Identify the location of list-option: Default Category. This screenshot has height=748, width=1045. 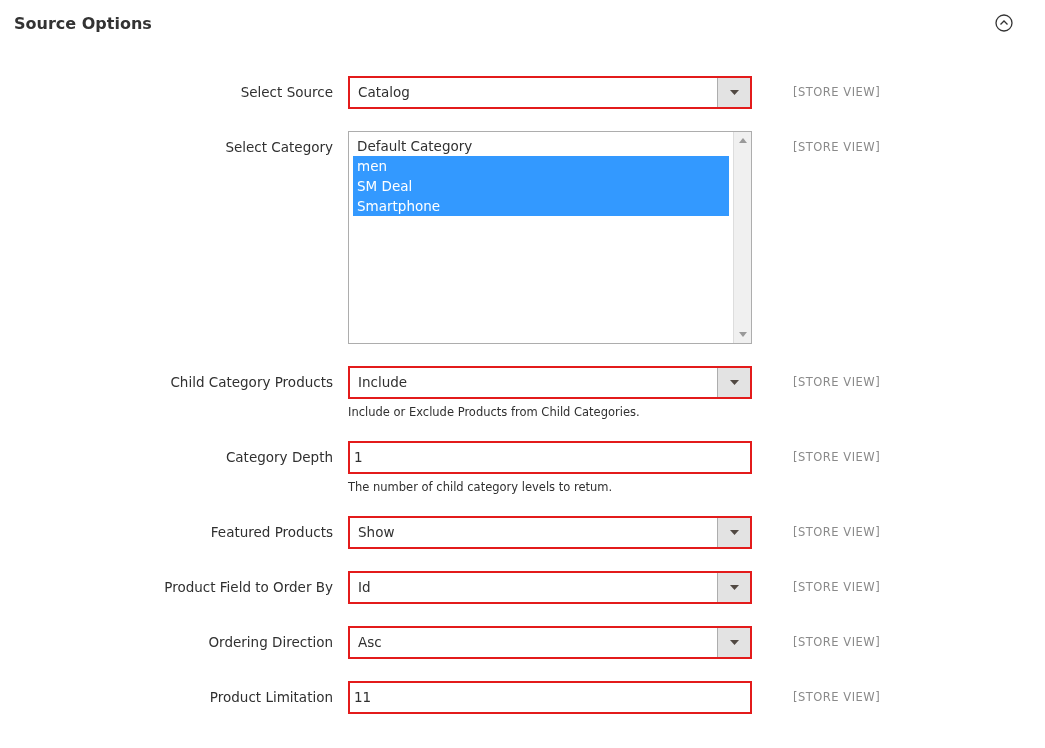
(541, 146).